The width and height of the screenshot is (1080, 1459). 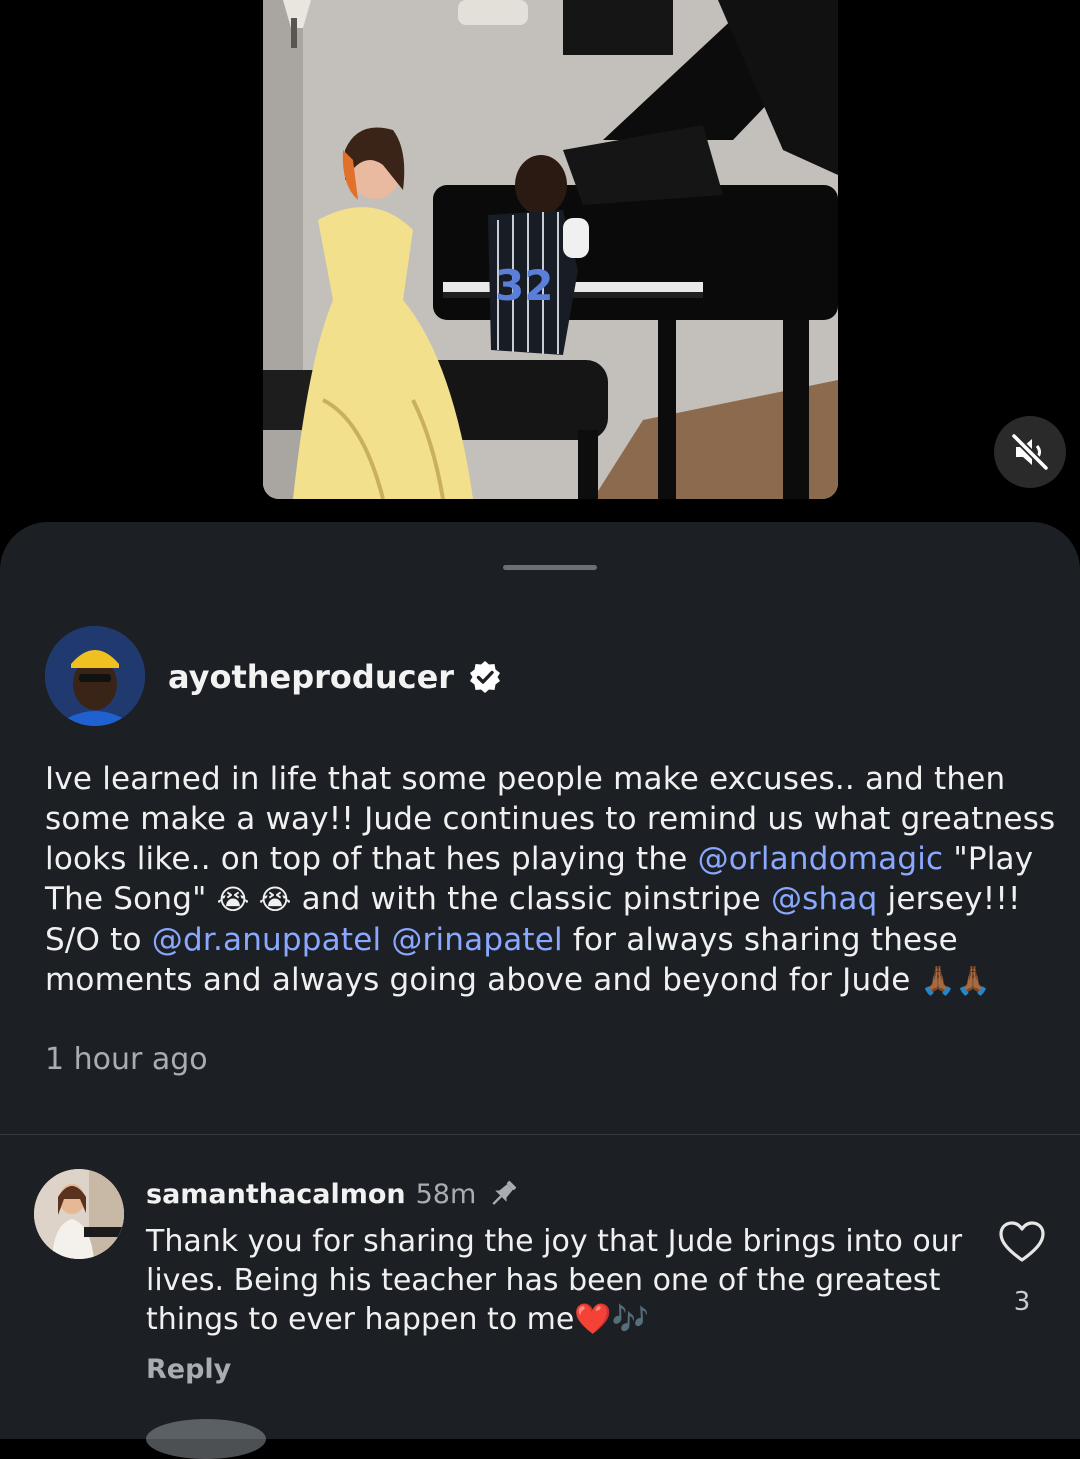 I want to click on caption-mention-link: @dr.anuppatel, so click(x=267, y=940).